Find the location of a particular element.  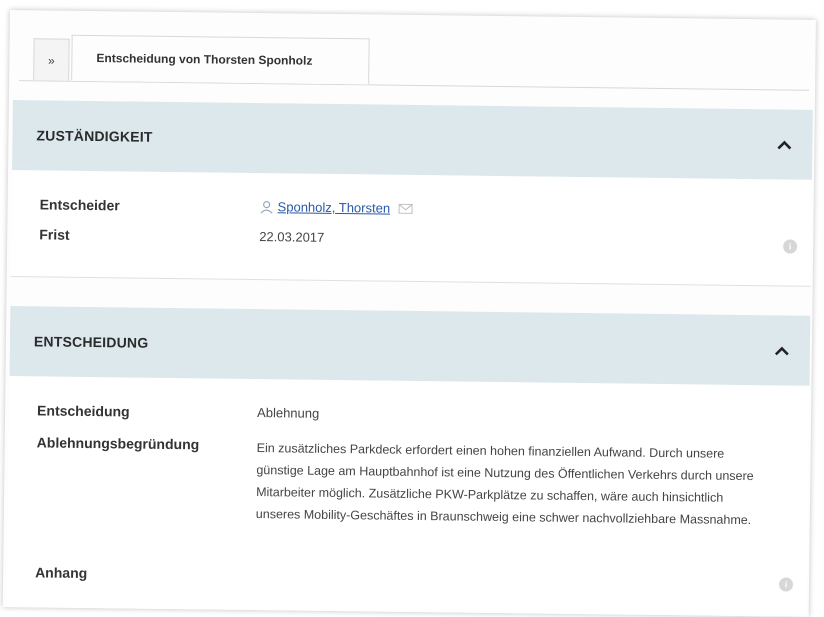

frist-value: 22.03.2017 is located at coordinates (292, 237).